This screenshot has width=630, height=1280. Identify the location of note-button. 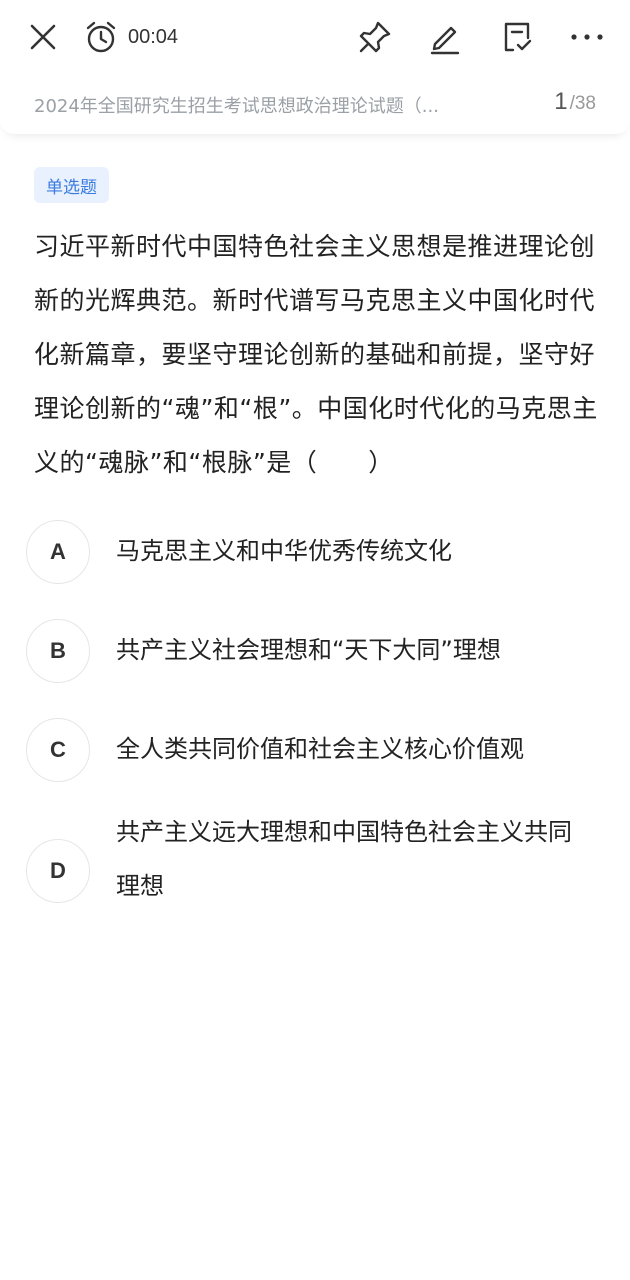
(445, 37).